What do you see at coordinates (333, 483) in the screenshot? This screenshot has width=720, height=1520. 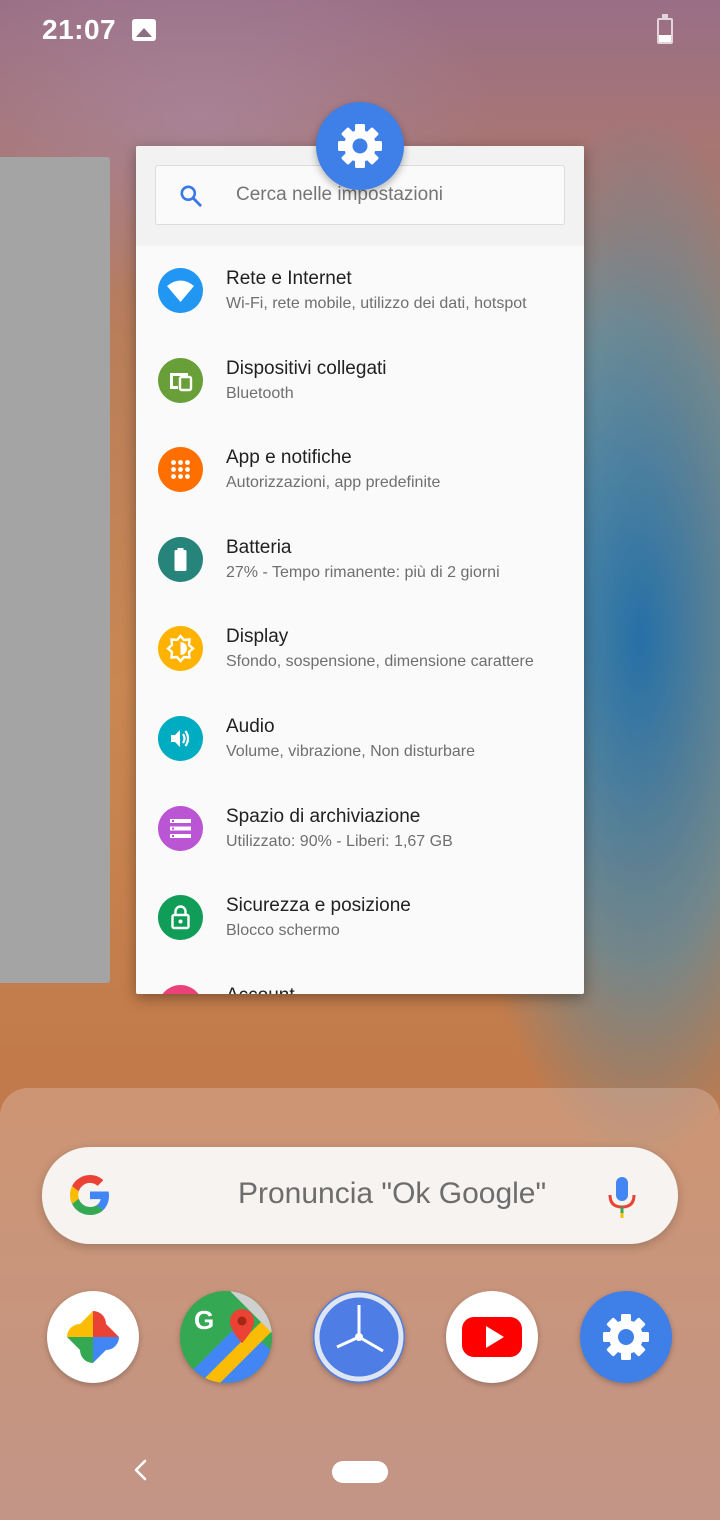 I see `settings-item-subtitle: Autorizzazioni, app predefinite` at bounding box center [333, 483].